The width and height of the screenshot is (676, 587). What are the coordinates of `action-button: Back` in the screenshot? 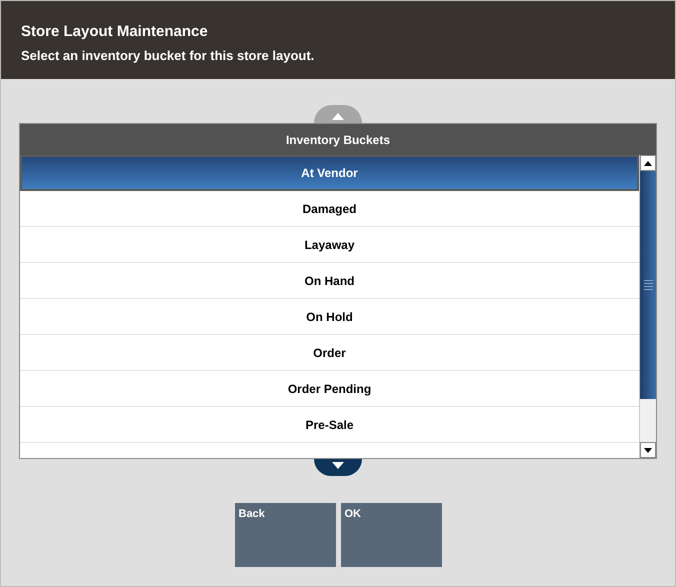 It's located at (285, 535).